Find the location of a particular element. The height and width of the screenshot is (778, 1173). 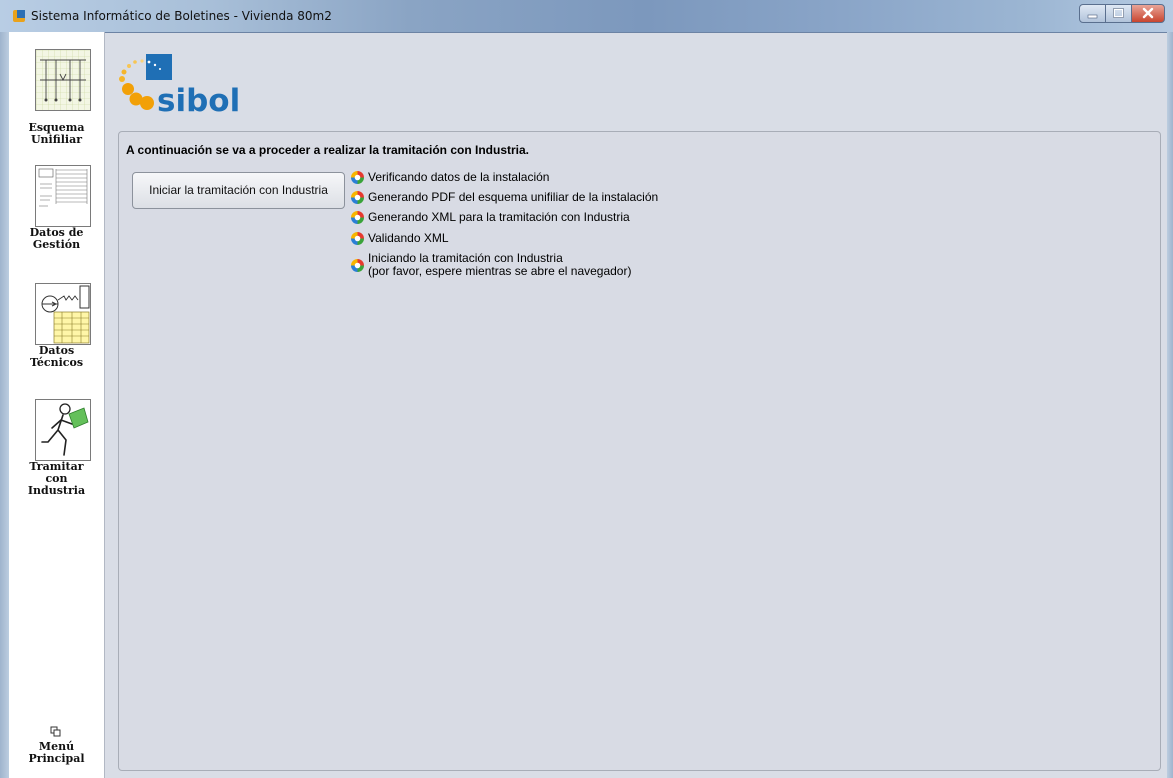

close-icon is located at coordinates (1148, 13).